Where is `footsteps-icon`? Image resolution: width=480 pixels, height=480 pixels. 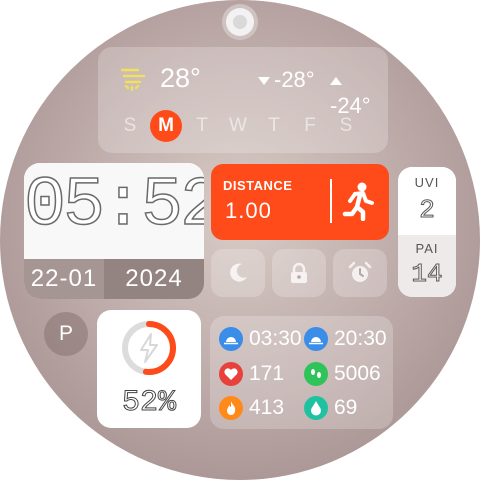
footsteps-icon is located at coordinates (316, 374).